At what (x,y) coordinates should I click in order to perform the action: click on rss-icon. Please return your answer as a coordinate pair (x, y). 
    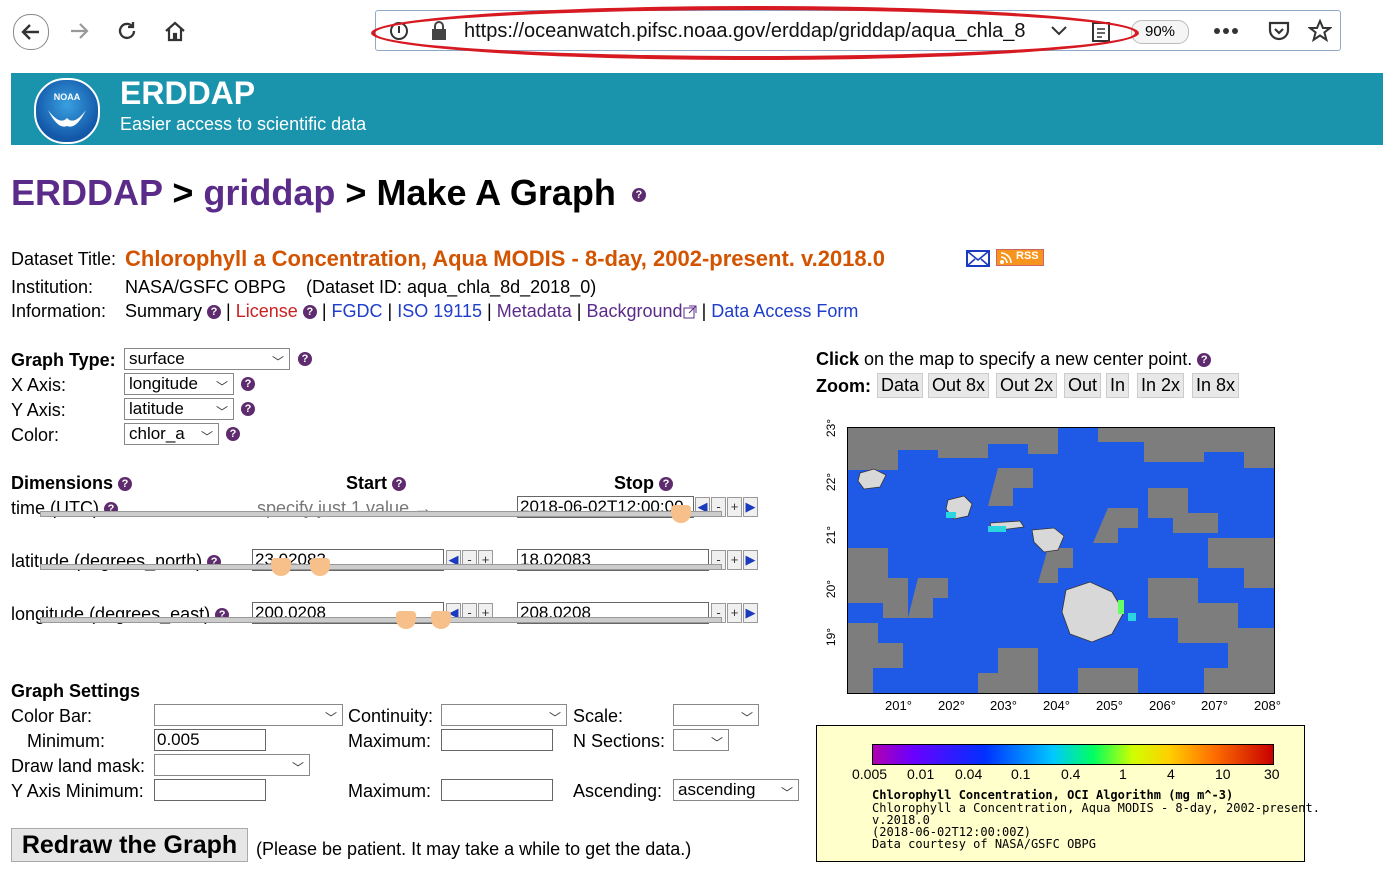
    Looking at the image, I should click on (1006, 258).